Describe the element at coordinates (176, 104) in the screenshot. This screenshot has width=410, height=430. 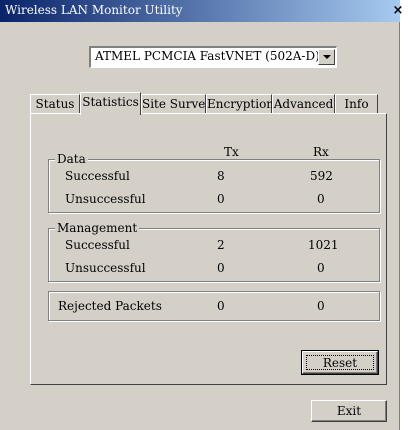
I see `tab-site-survey: Site Survey` at that location.